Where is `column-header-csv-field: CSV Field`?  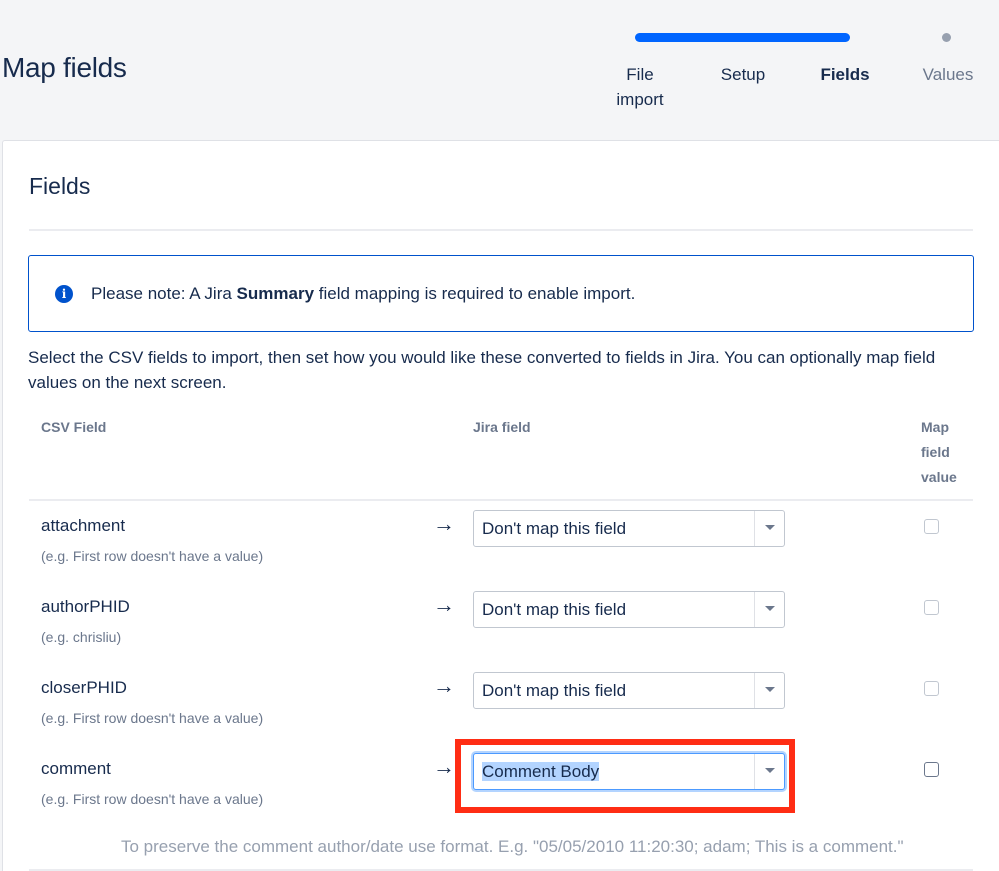 column-header-csv-field: CSV Field is located at coordinates (74, 427).